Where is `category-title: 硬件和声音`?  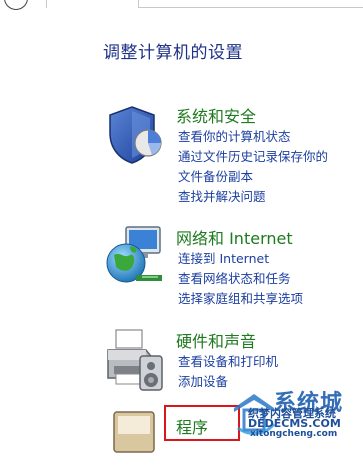 category-title: 硬件和声音 is located at coordinates (216, 340).